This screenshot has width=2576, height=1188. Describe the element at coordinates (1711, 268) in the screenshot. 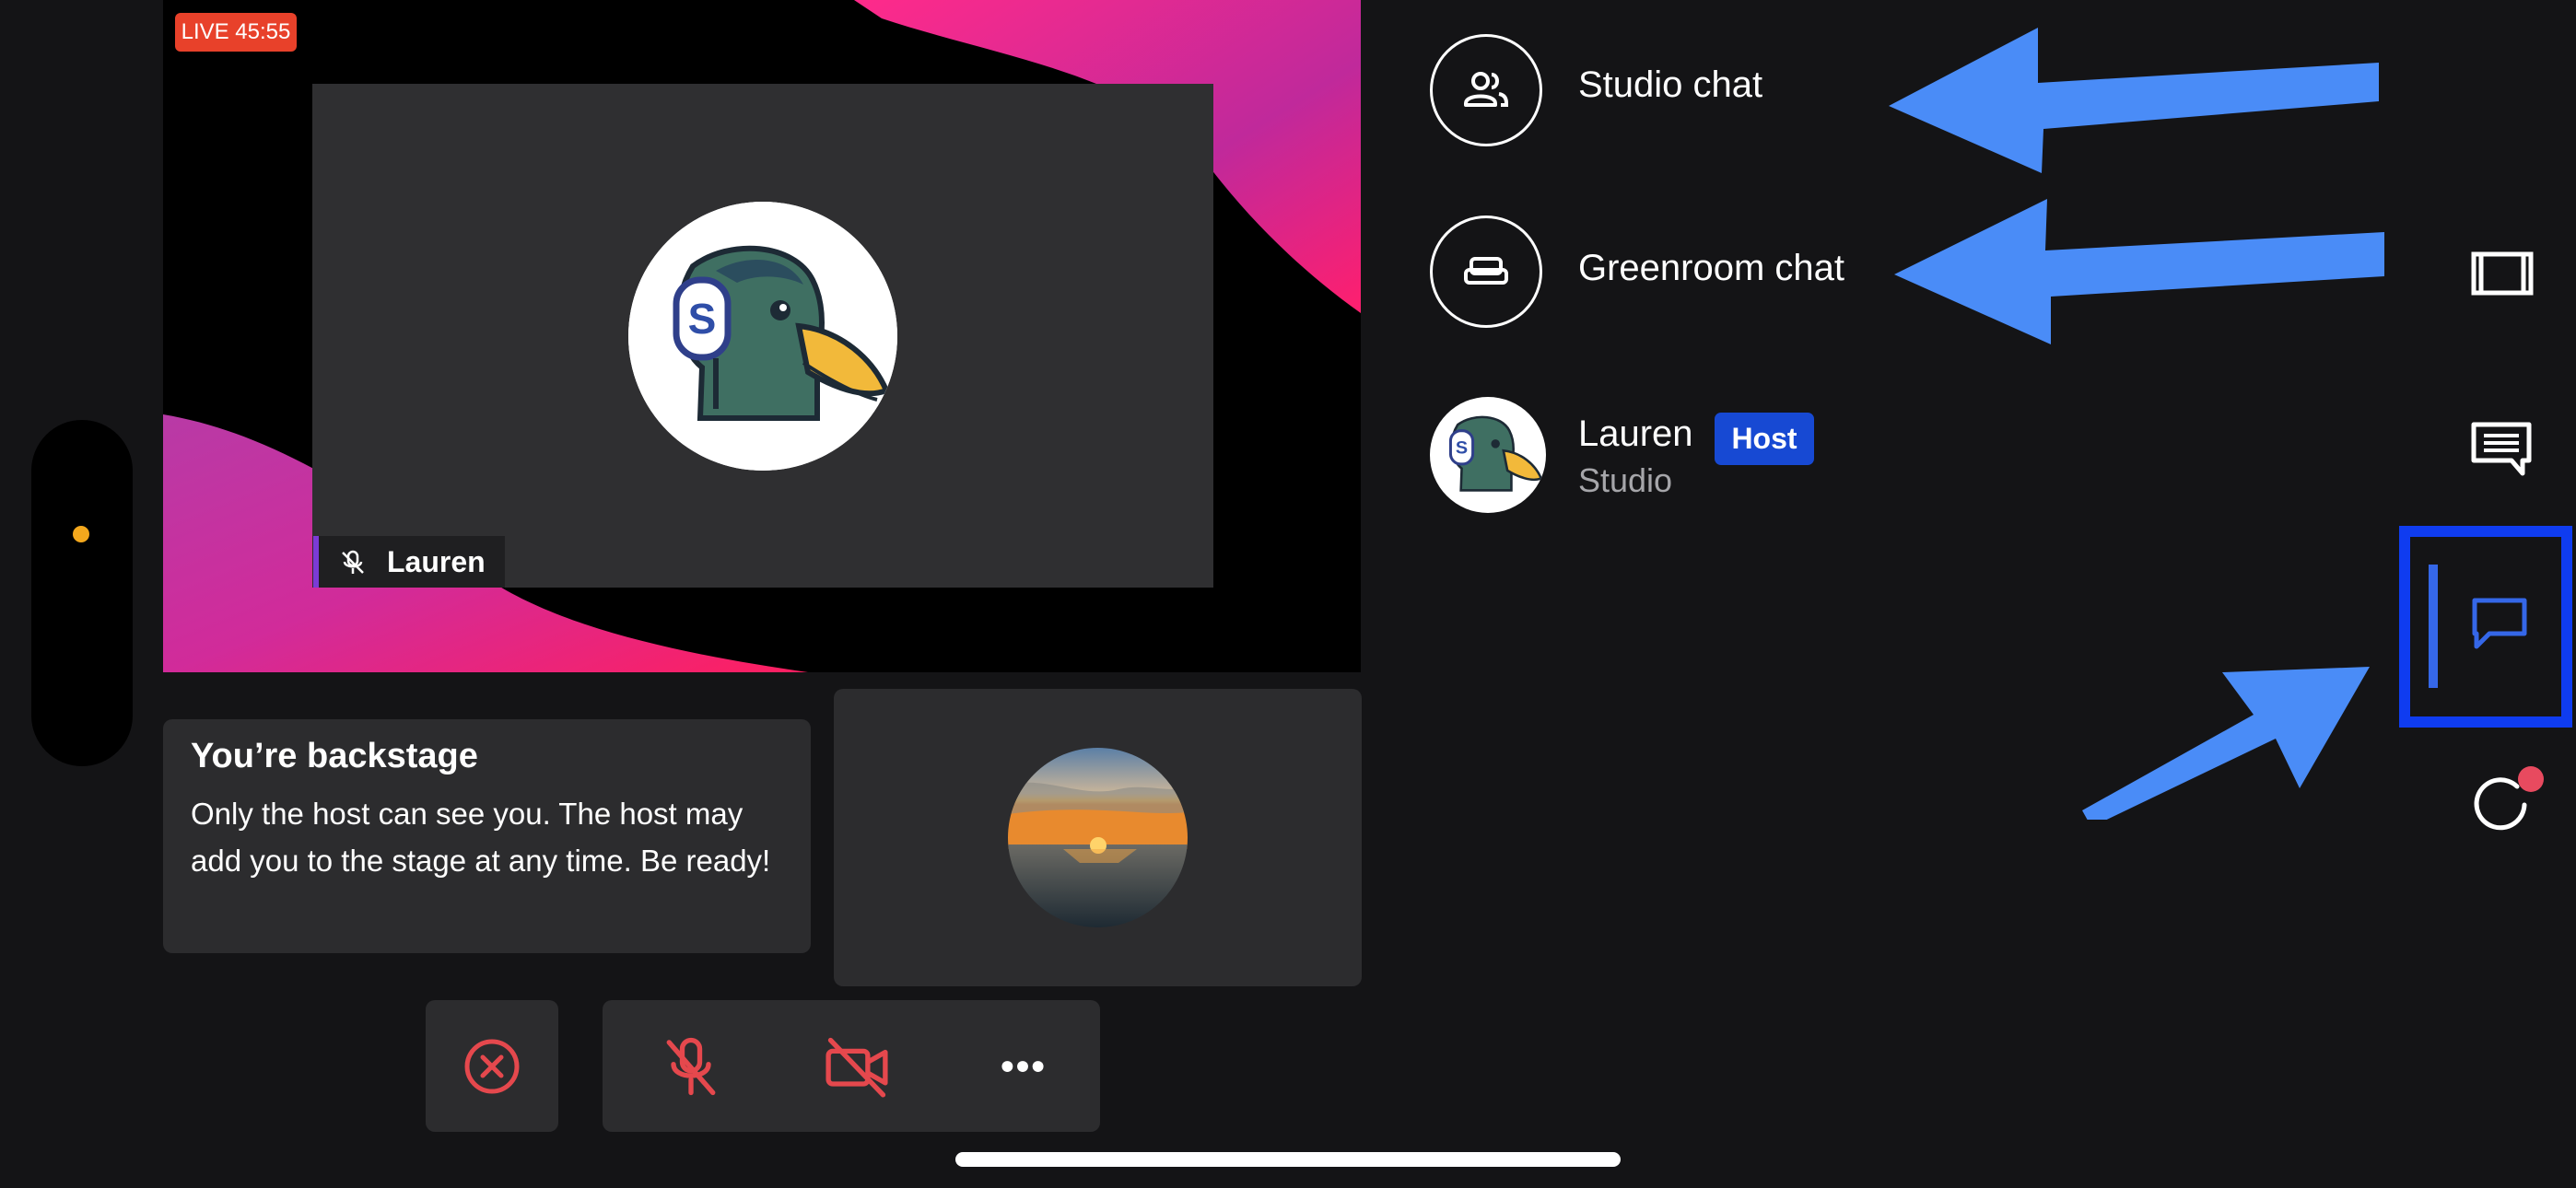

I see `greenroom-chat-label: Greenroom chat` at that location.